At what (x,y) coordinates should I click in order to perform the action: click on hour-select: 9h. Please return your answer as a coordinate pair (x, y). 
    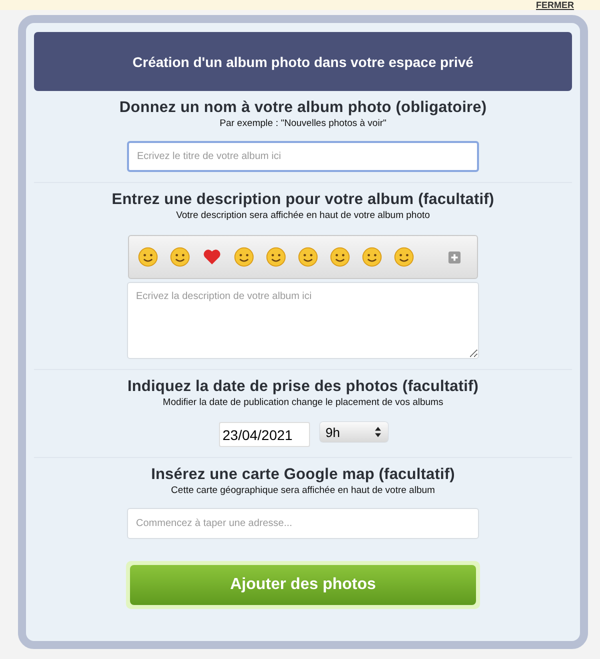
    Looking at the image, I should click on (354, 432).